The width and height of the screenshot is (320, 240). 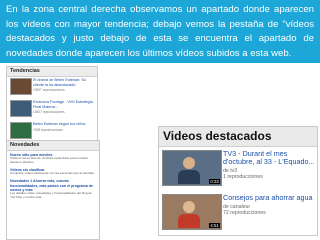 I want to click on video-title-link: Consejos para ahorrar agua, so click(x=269, y=197).